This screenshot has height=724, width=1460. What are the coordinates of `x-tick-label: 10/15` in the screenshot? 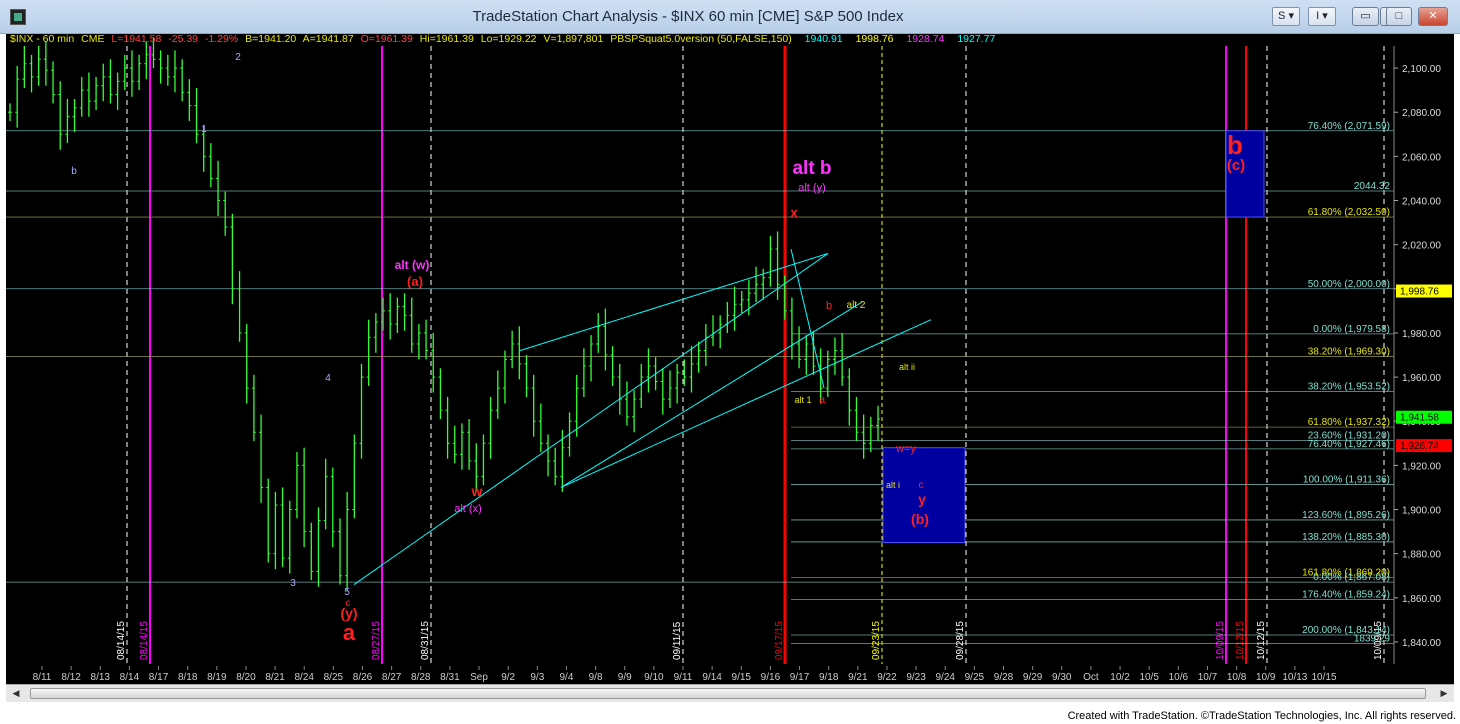 It's located at (1323, 677).